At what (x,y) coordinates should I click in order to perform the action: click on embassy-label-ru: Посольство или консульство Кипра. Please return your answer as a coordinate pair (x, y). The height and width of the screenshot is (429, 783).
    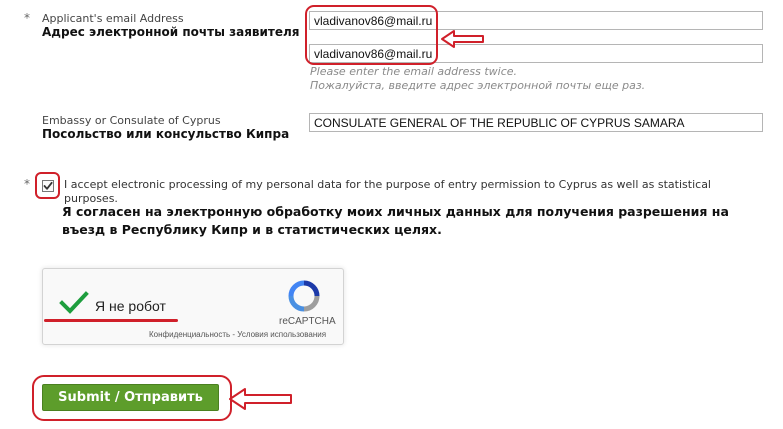
    Looking at the image, I should click on (166, 134).